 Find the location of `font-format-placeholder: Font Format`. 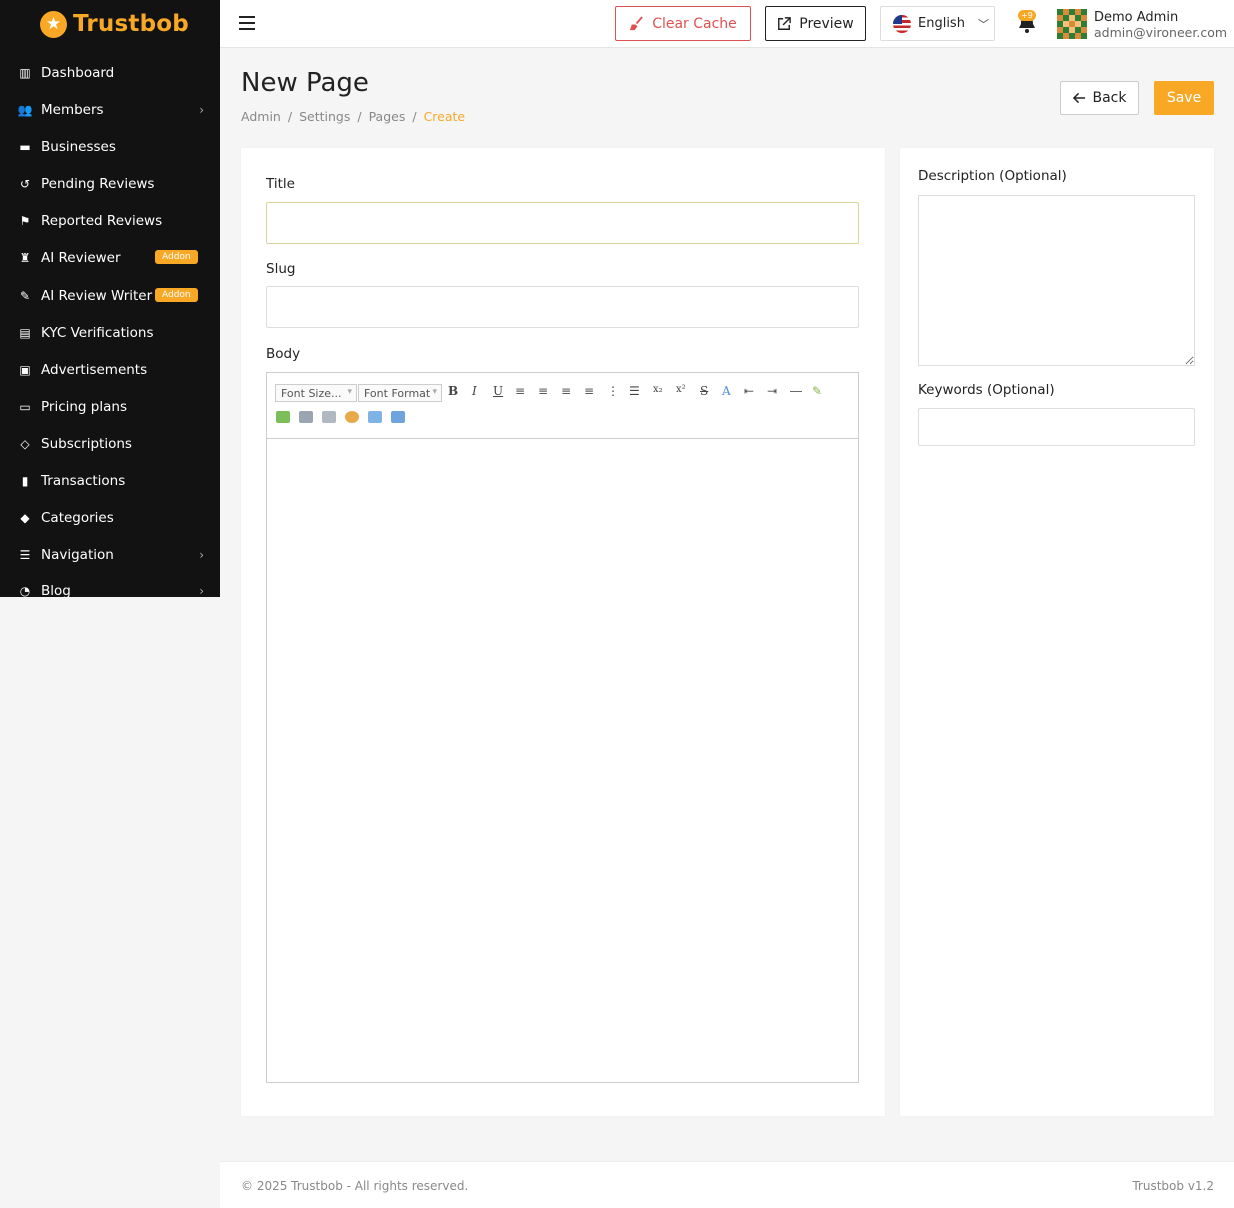

font-format-placeholder: Font Format is located at coordinates (397, 393).